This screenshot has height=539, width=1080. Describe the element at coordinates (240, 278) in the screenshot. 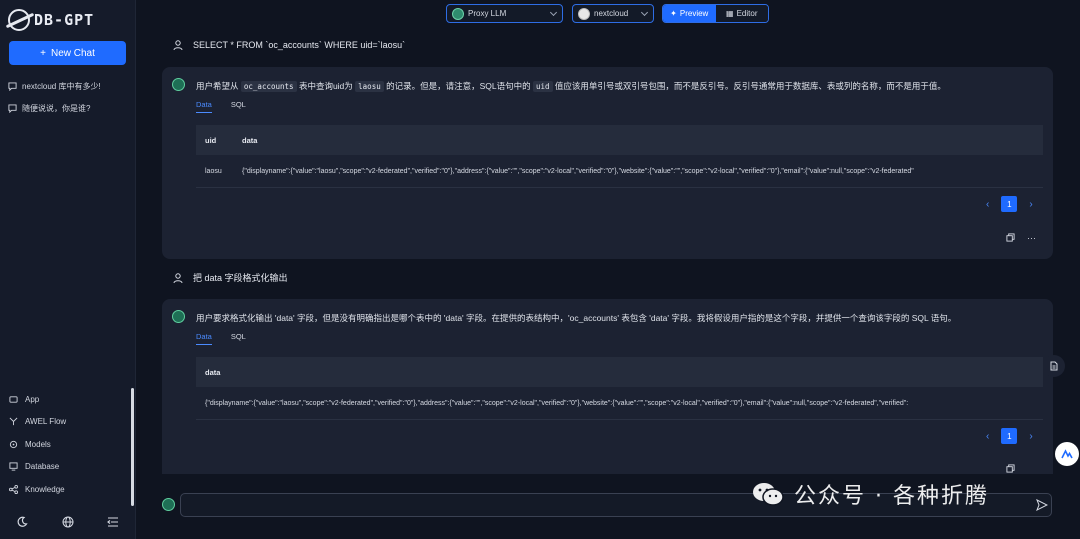

I see `user-message-text: 把 data 字段格式化输出` at that location.